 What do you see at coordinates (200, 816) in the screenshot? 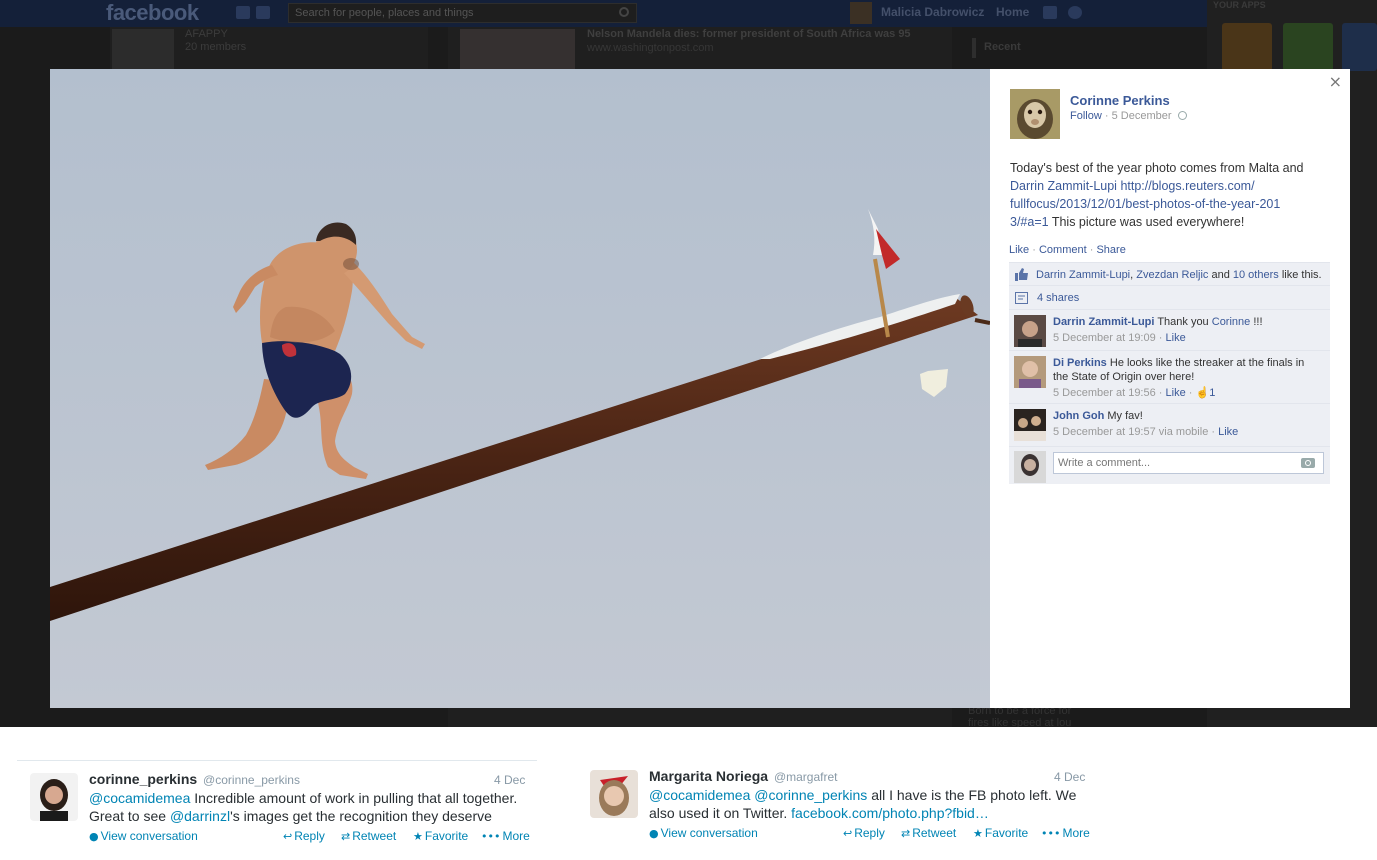
I see `tweet-mention-link: @darrinzl` at bounding box center [200, 816].